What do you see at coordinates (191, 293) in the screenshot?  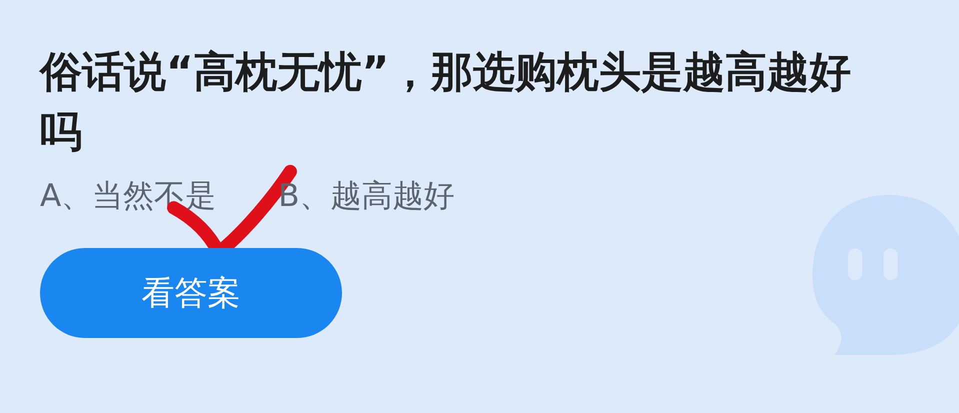 I see `view-answer-button: 看答案` at bounding box center [191, 293].